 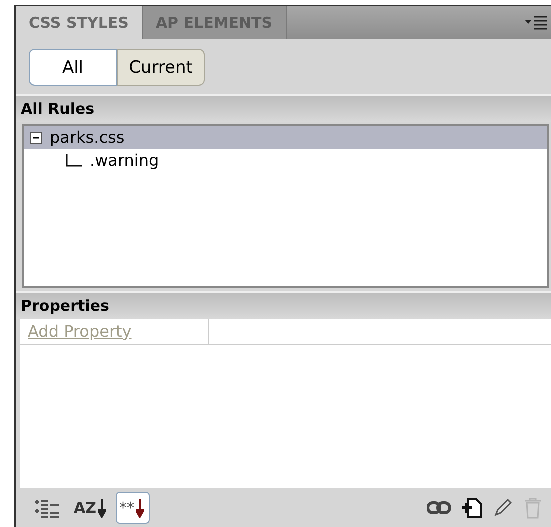 What do you see at coordinates (73, 67) in the screenshot?
I see `mode-toggle: All` at bounding box center [73, 67].